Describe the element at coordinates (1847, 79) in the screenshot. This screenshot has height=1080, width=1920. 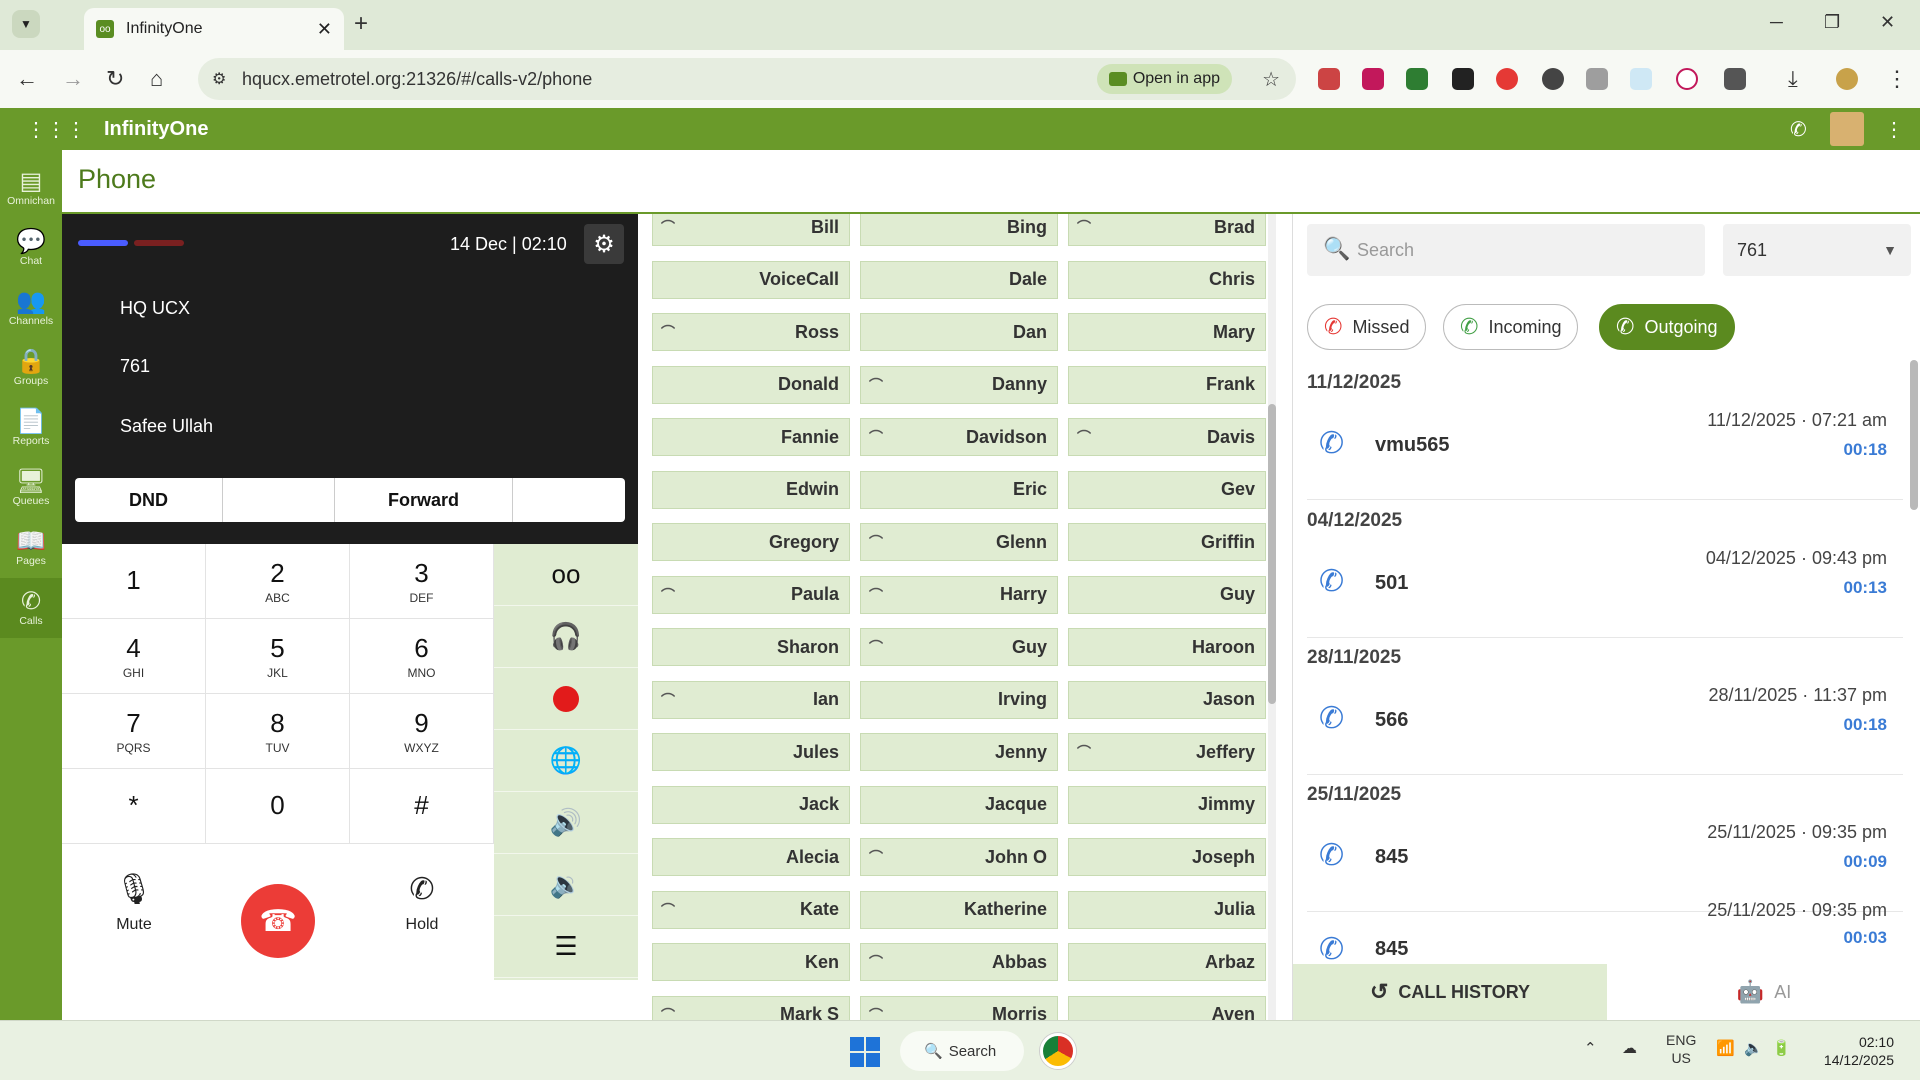
I see `profile-avatar` at that location.